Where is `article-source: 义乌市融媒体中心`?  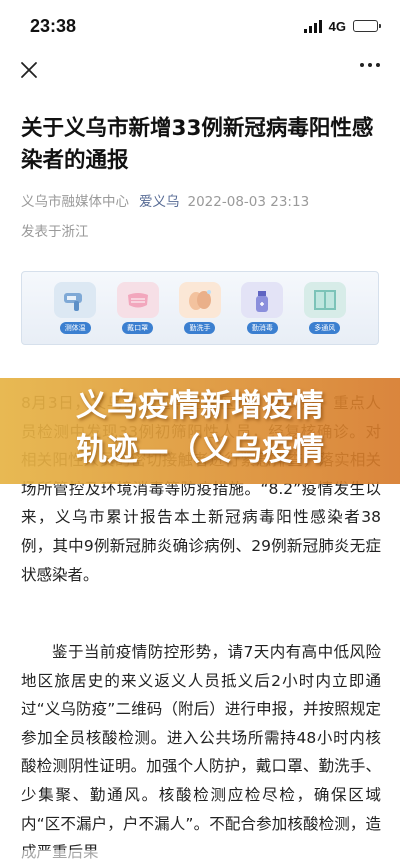 article-source: 义乌市融媒体中心 is located at coordinates (75, 202).